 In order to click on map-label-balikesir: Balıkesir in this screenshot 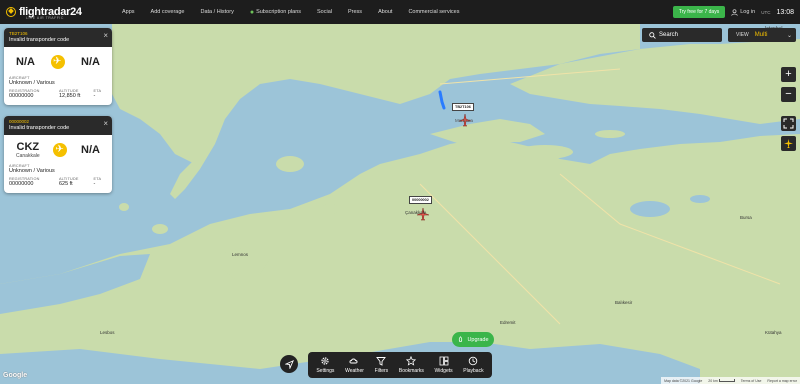, I will do `click(624, 302)`.